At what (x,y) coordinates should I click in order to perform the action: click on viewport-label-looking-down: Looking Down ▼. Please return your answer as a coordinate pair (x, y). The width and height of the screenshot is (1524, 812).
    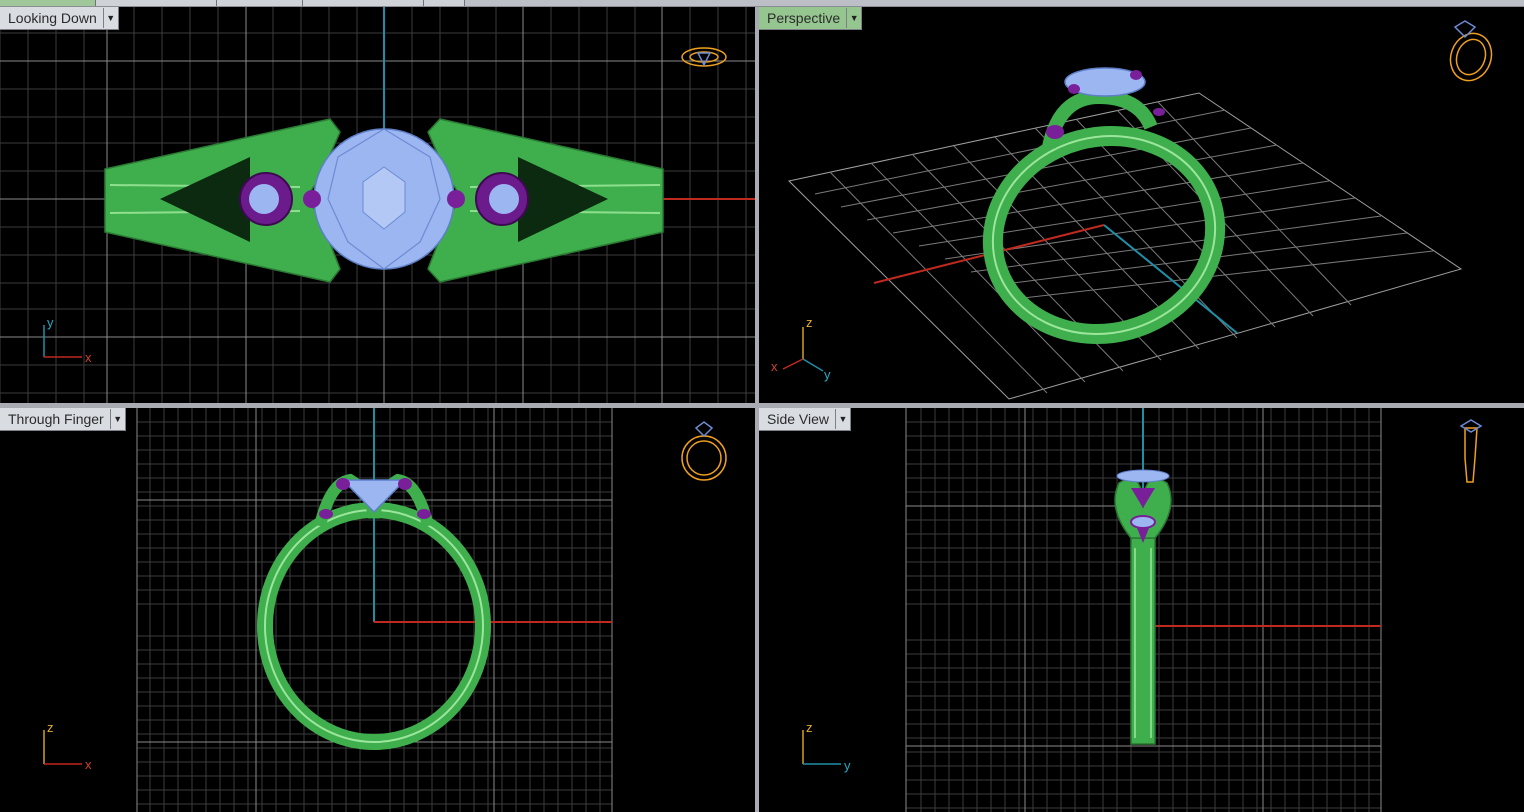
    Looking at the image, I should click on (59, 18).